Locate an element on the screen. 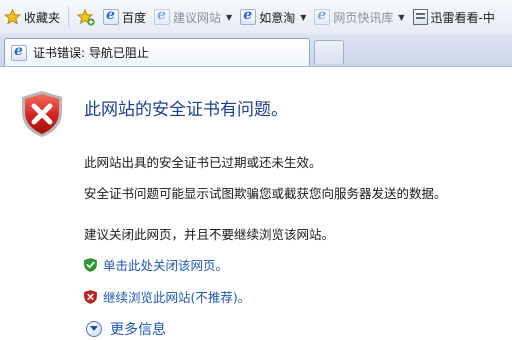 The height and width of the screenshot is (340, 512). expand-chevron-icon is located at coordinates (94, 329).